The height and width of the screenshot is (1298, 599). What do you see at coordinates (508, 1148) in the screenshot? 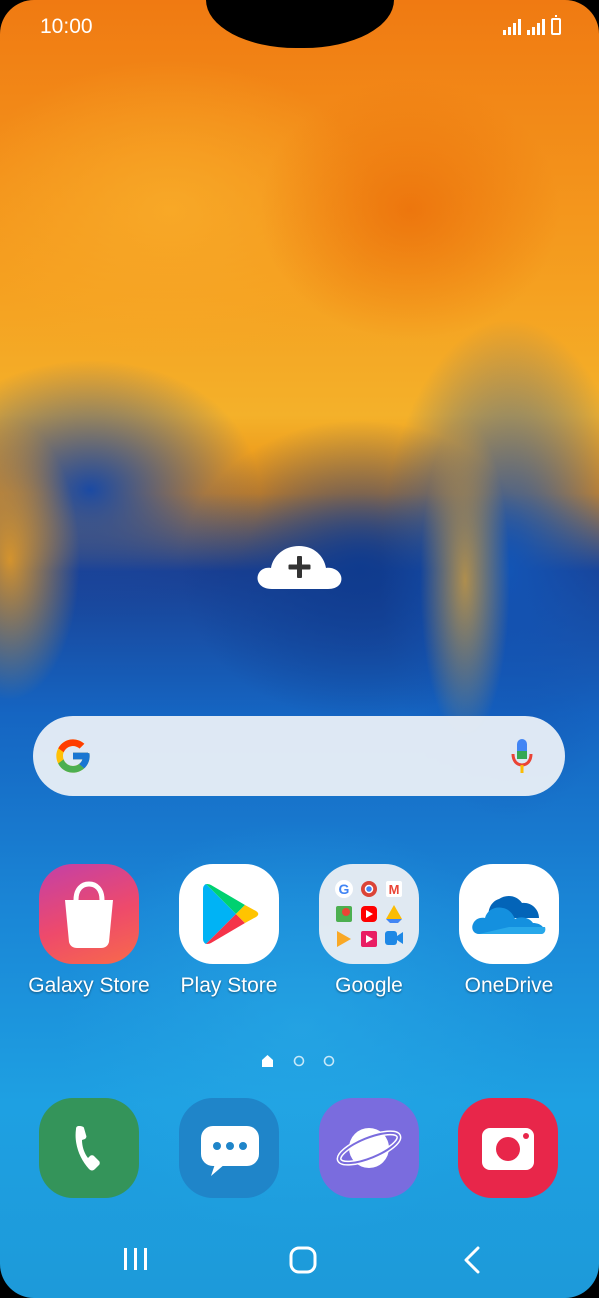
I see `camera-icon` at bounding box center [508, 1148].